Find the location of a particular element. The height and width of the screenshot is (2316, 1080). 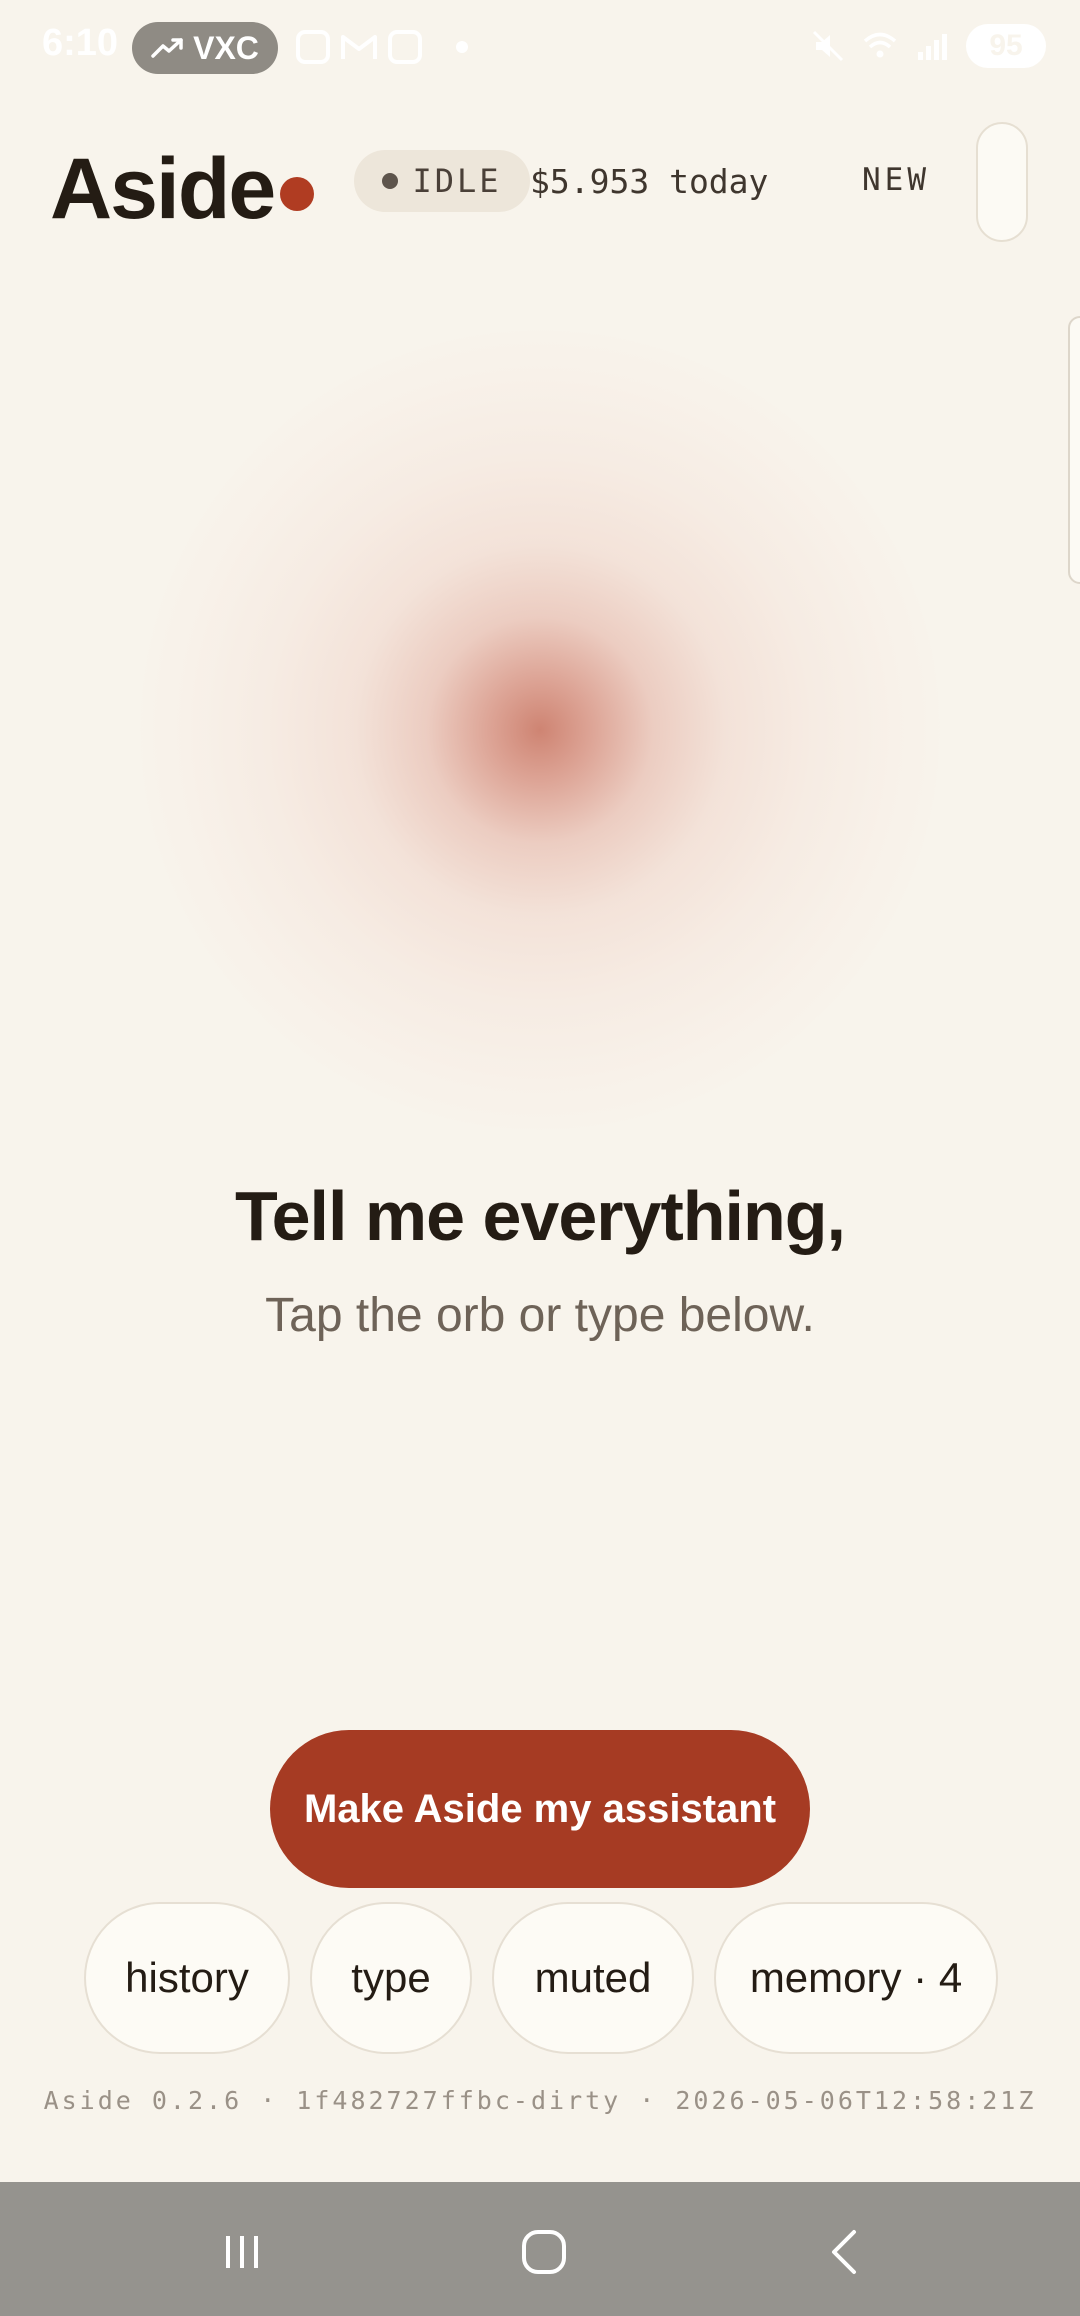

muted-button: muted is located at coordinates (593, 1978).